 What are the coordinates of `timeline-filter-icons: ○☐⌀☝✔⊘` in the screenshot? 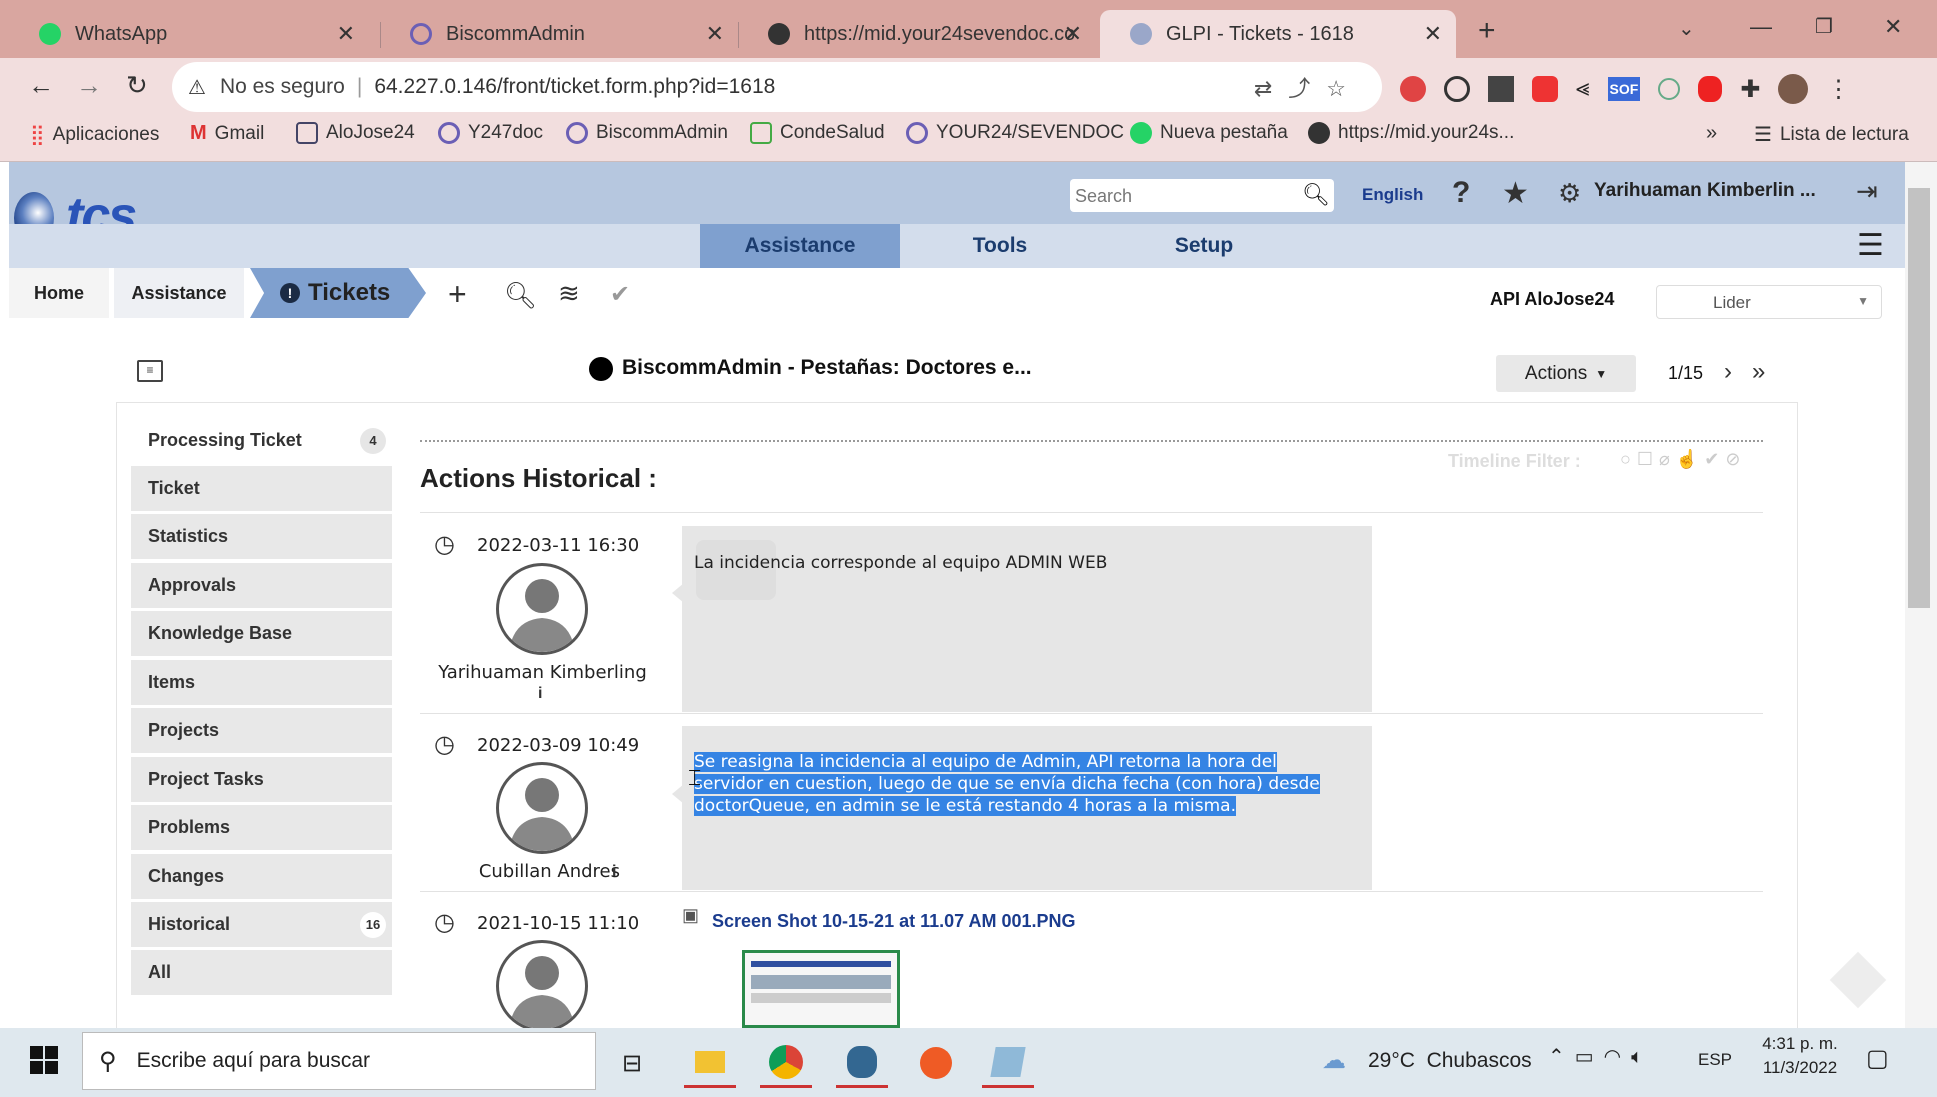 It's located at (1683, 459).